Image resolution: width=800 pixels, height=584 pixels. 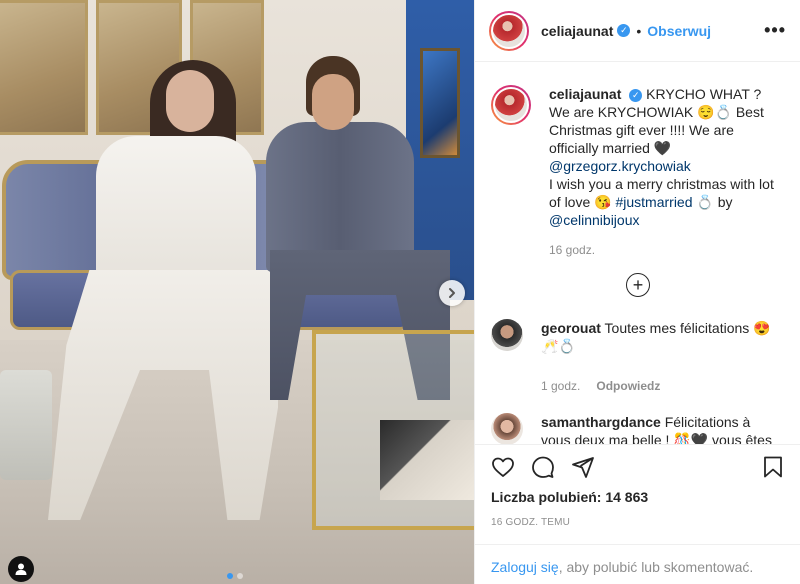 What do you see at coordinates (571, 328) in the screenshot?
I see `comment-username: georouat` at bounding box center [571, 328].